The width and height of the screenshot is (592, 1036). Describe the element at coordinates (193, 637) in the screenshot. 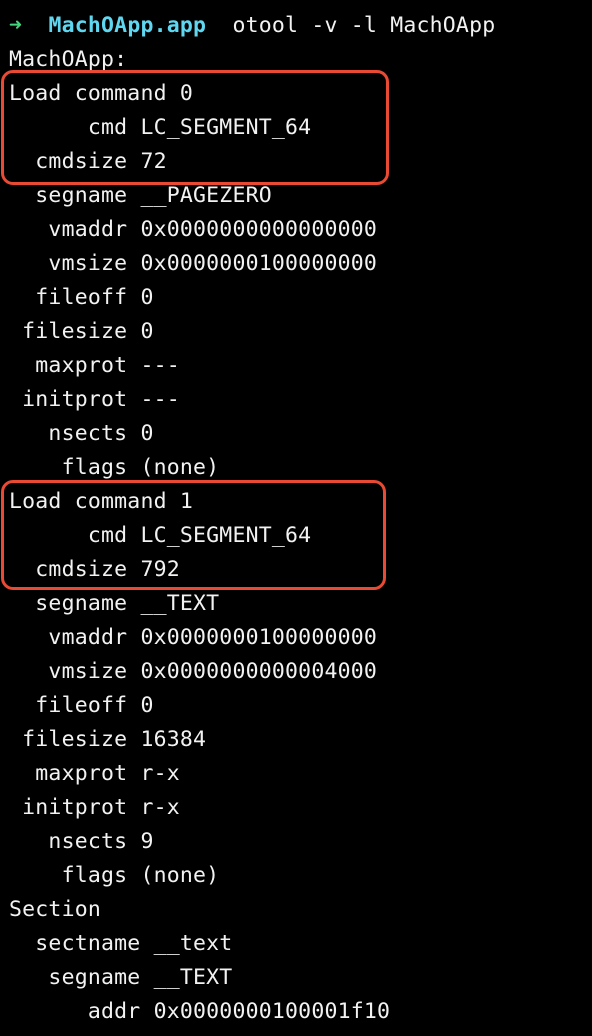

I see `output-line: vmaddr 0x0000000100000000` at that location.